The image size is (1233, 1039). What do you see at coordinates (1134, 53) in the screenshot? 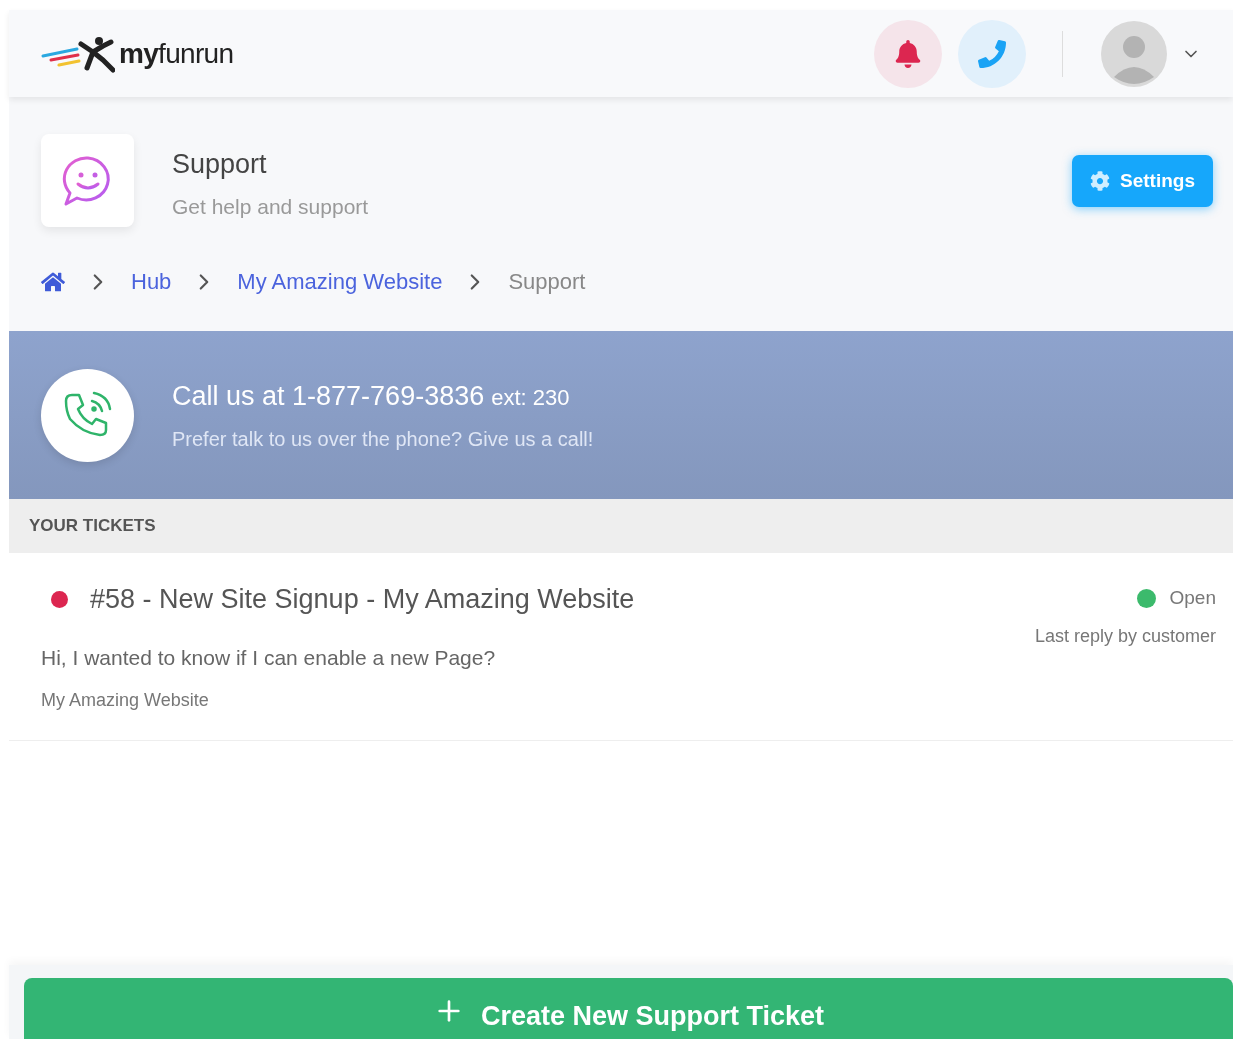
I see `avatar-icon` at bounding box center [1134, 53].